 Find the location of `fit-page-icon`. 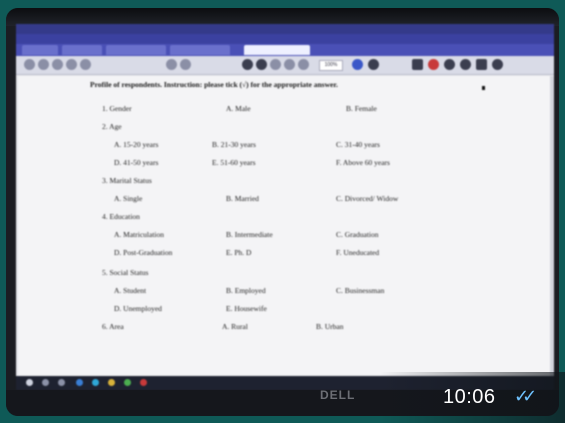

fit-page-icon is located at coordinates (303, 64).